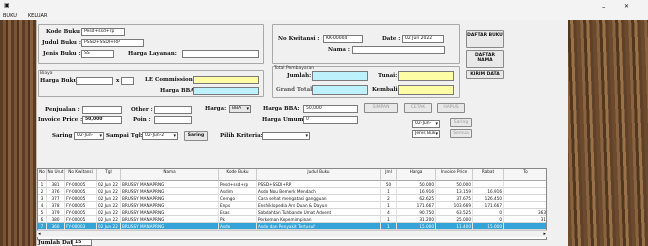 This screenshot has height=246, width=648. What do you see at coordinates (454, 198) in the screenshot?
I see `table-cell: 37.675` at bounding box center [454, 198].